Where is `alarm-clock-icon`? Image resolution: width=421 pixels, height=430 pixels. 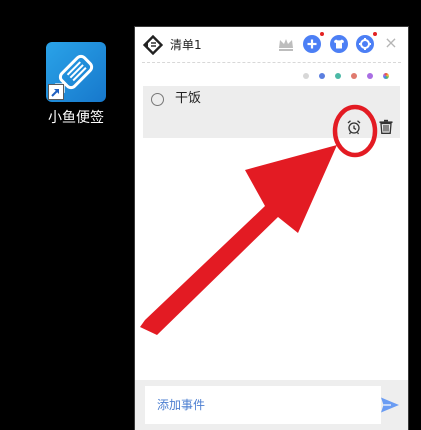
alarm-clock-icon is located at coordinates (354, 127).